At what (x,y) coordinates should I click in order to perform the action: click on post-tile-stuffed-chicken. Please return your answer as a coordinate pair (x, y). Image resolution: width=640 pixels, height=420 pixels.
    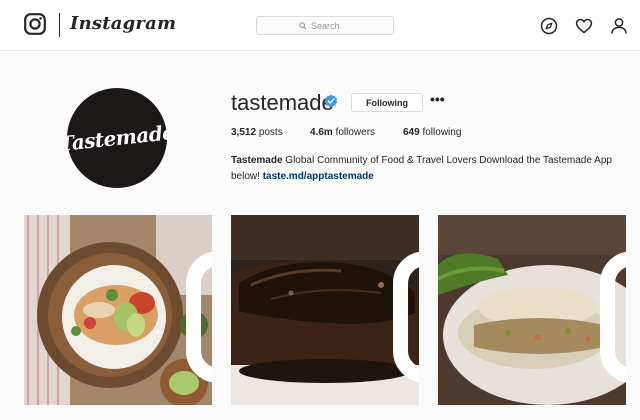
    Looking at the image, I should click on (532, 310).